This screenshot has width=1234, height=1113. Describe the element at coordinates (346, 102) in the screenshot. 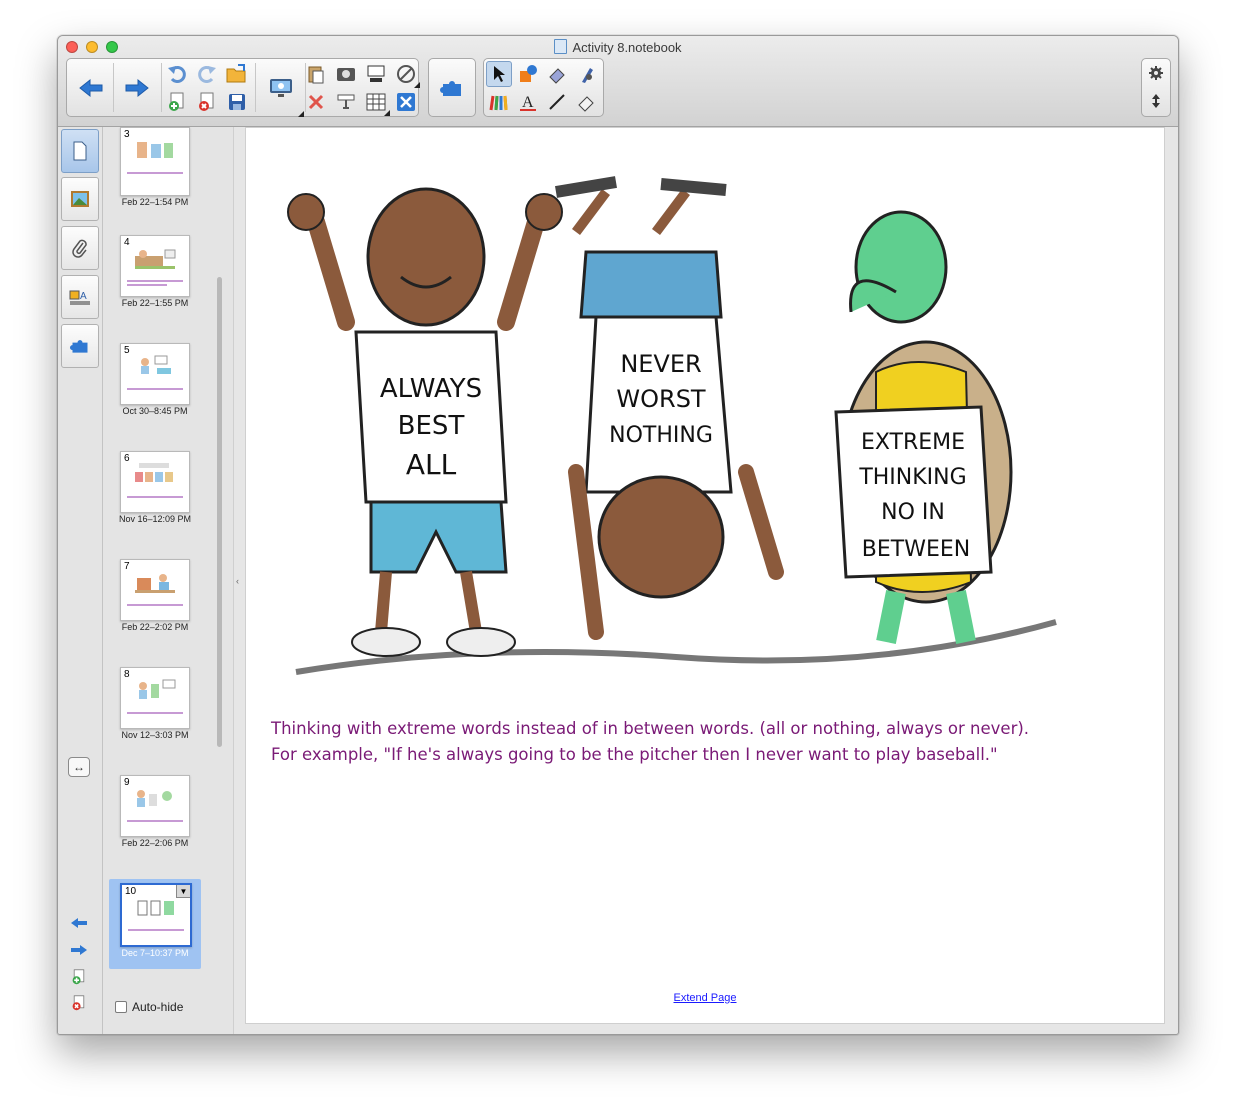

I see `document-camera-button` at that location.